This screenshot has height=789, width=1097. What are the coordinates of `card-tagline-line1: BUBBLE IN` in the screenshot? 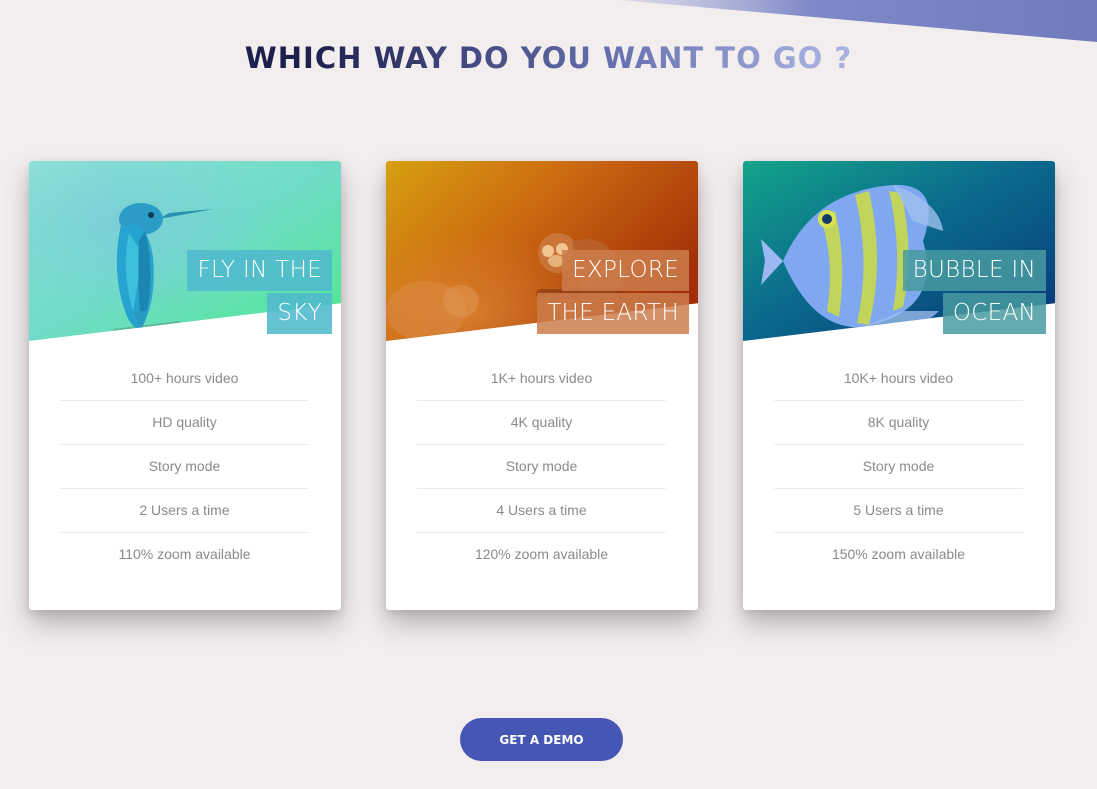 It's located at (974, 270).